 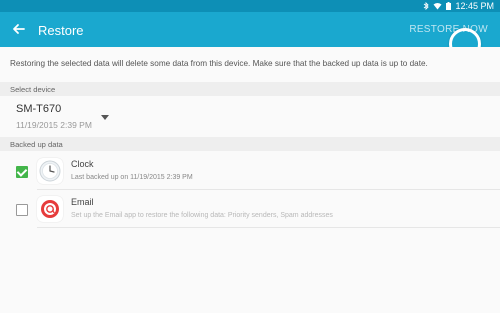 What do you see at coordinates (33, 89) in the screenshot?
I see `select-device-label: Select device` at bounding box center [33, 89].